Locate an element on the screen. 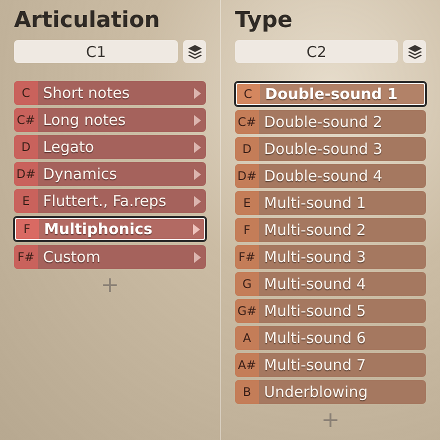 The height and width of the screenshot is (440, 440). list-item: E Multi-sound 1 is located at coordinates (330, 203).